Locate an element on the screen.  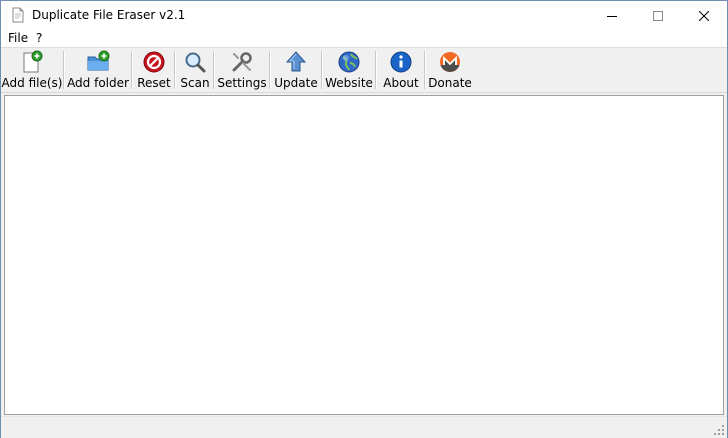
monero-icon is located at coordinates (450, 62).